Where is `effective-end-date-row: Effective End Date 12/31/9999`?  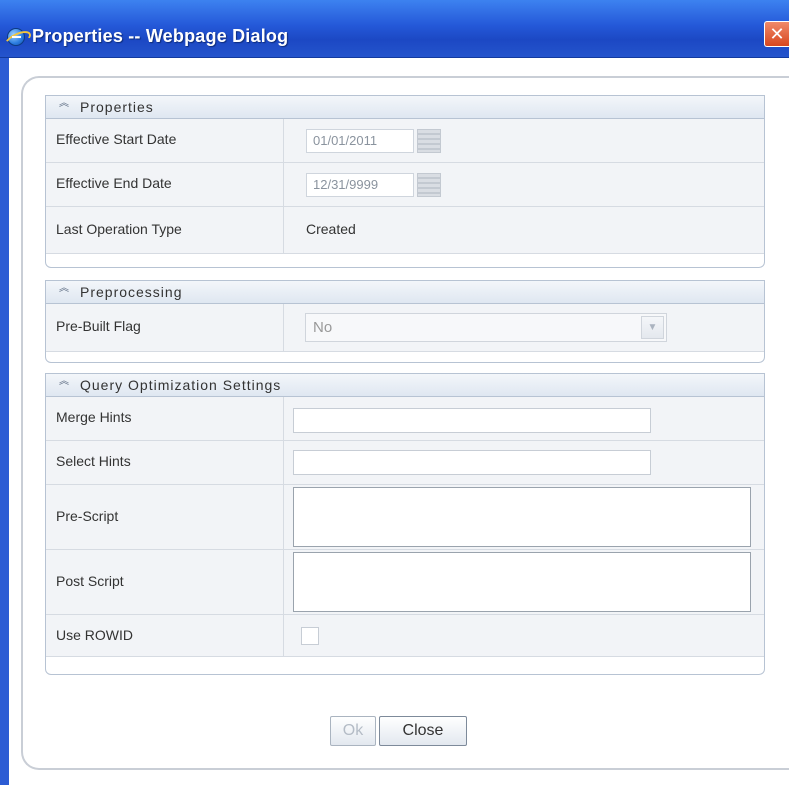 effective-end-date-row: Effective End Date 12/31/9999 is located at coordinates (405, 185).